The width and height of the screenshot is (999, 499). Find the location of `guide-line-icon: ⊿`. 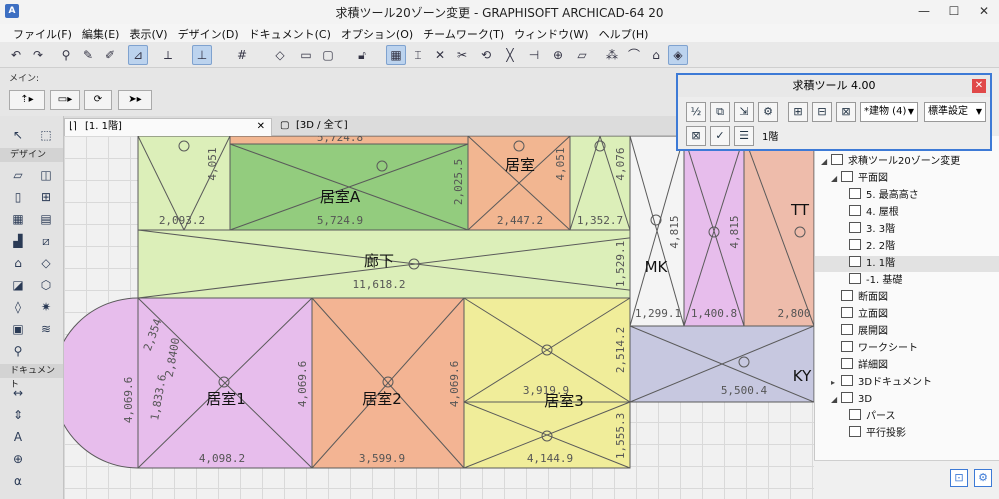

guide-line-icon: ⊿ is located at coordinates (138, 55).